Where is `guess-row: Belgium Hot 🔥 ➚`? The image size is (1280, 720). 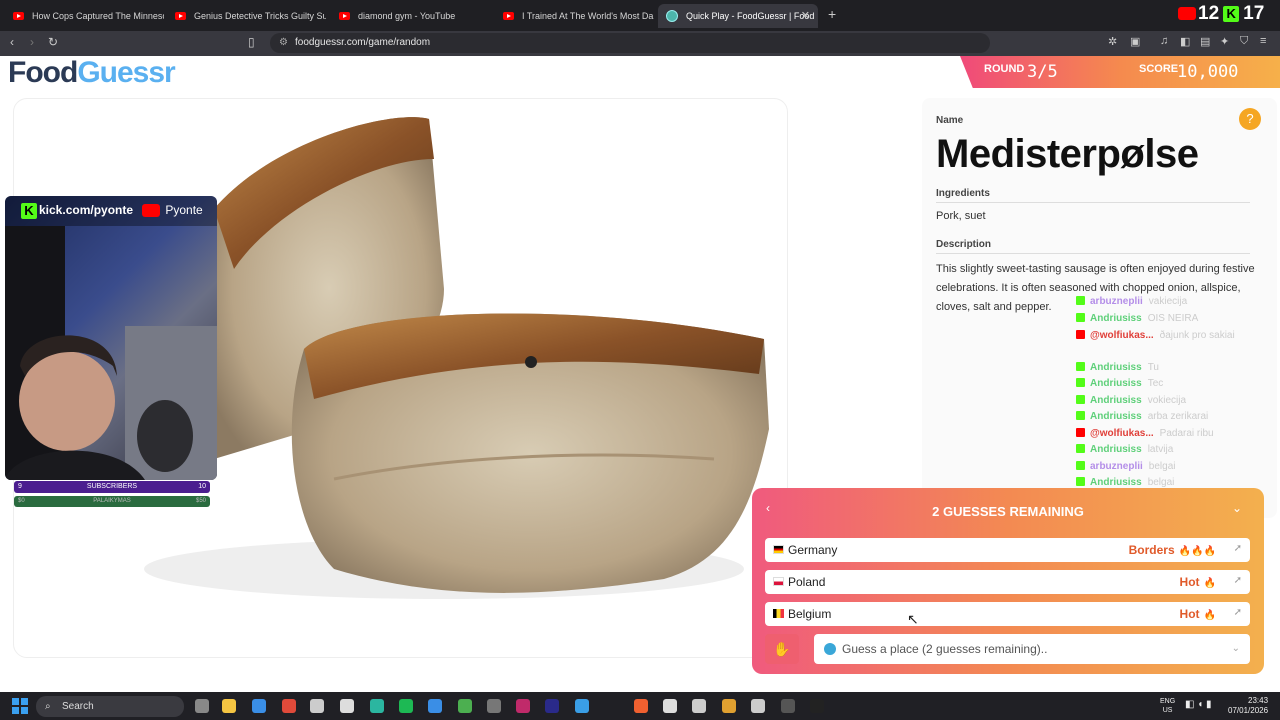 guess-row: Belgium Hot 🔥 ➚ is located at coordinates (1007, 614).